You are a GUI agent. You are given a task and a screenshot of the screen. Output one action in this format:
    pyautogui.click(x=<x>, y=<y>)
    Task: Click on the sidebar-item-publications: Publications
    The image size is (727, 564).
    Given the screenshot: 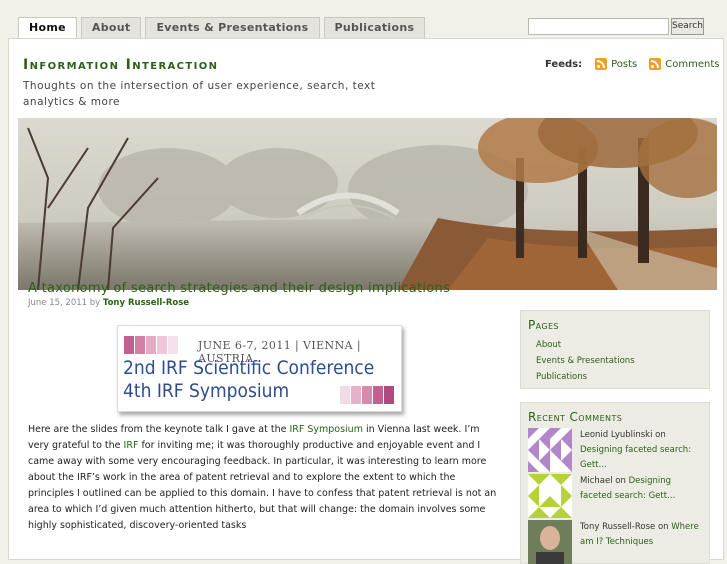 What is the action you would take?
    pyautogui.click(x=622, y=377)
    